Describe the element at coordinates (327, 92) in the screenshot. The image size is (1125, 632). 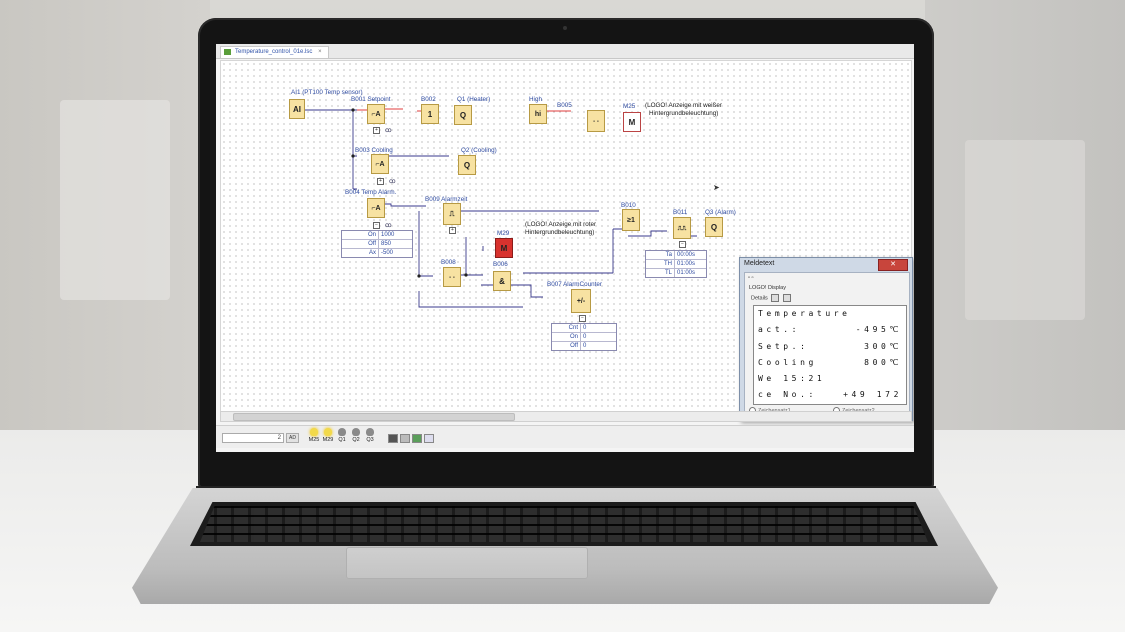
I see `block-label-ai1: AI1 (PT100 Temp sensor)` at that location.